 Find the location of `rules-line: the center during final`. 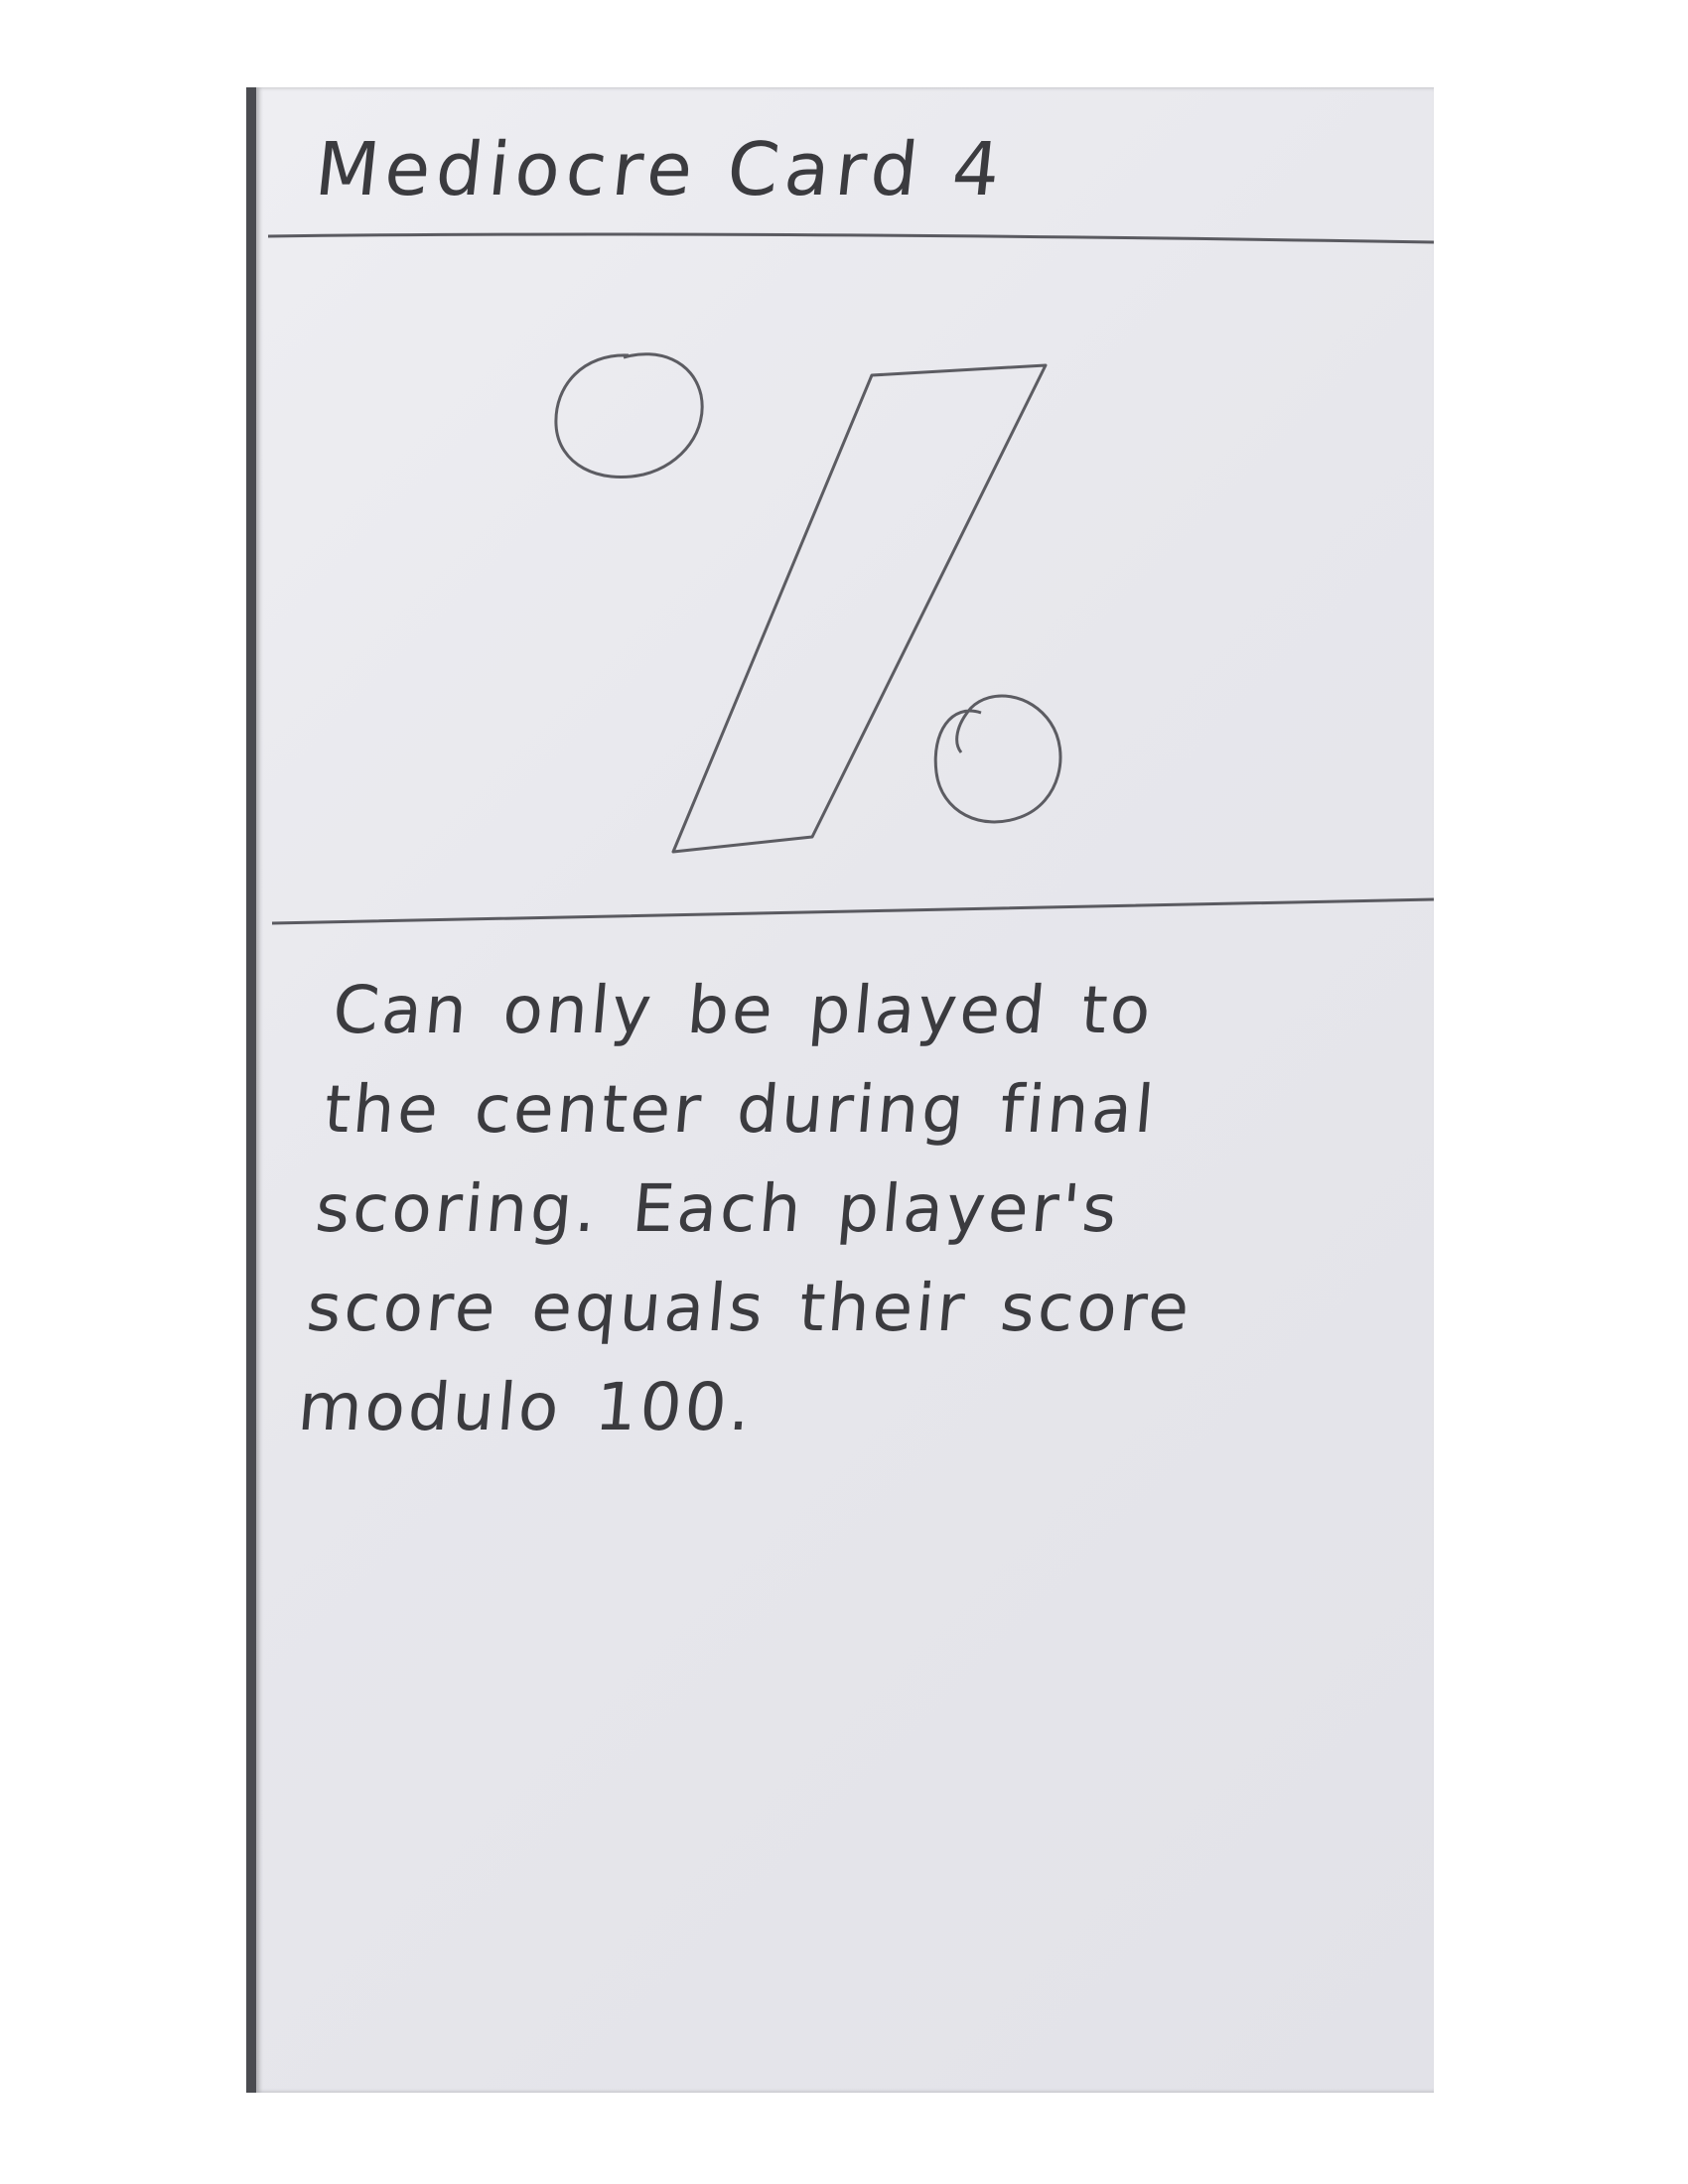

rules-line: the center during final is located at coordinates (740, 1109).